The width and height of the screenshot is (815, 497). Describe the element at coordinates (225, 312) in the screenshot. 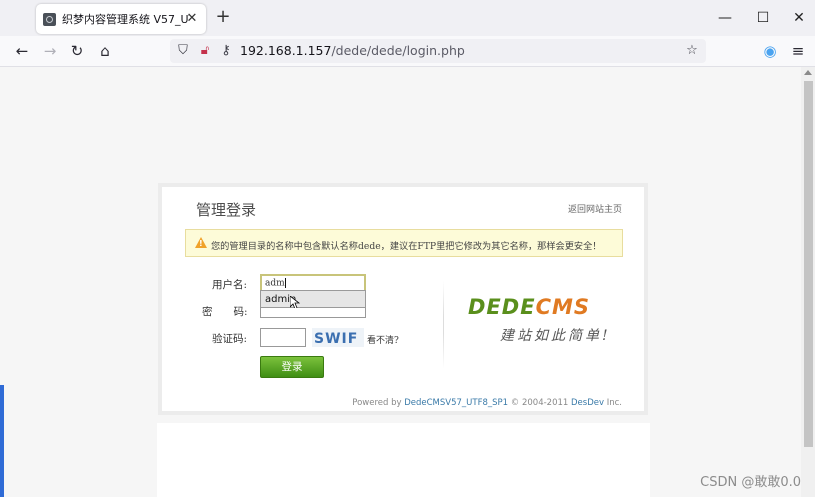

I see `password-label: 密 码:` at that location.